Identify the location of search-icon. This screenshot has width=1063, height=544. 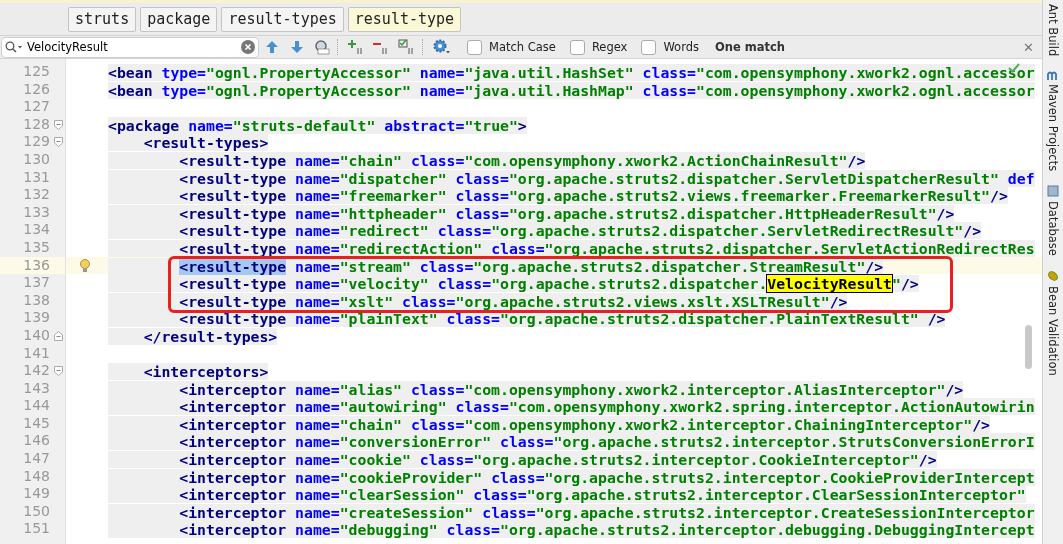
(14, 47).